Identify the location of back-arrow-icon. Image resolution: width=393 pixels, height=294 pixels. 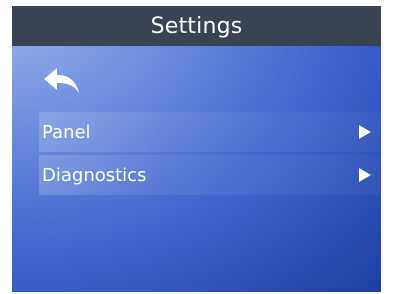
(61, 80).